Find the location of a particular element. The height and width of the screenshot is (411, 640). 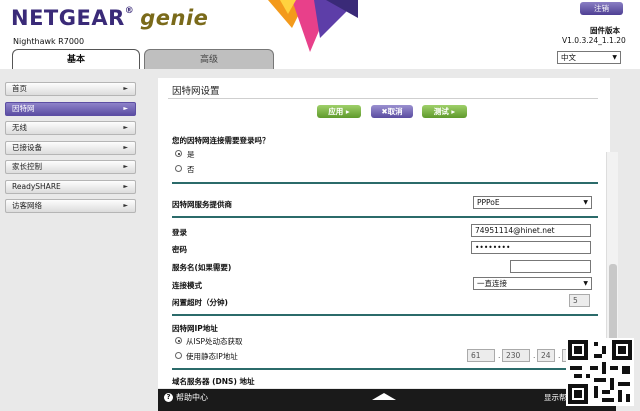

login-input: 74951114@hinet.net is located at coordinates (531, 230).